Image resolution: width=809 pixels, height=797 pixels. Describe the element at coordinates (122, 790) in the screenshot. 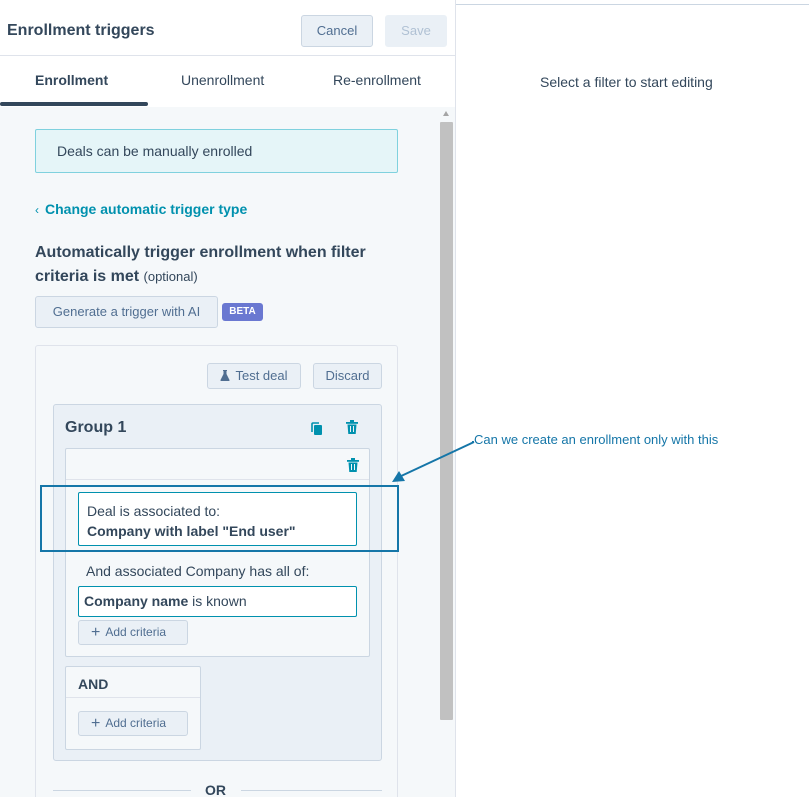

I see `or-line-left` at that location.